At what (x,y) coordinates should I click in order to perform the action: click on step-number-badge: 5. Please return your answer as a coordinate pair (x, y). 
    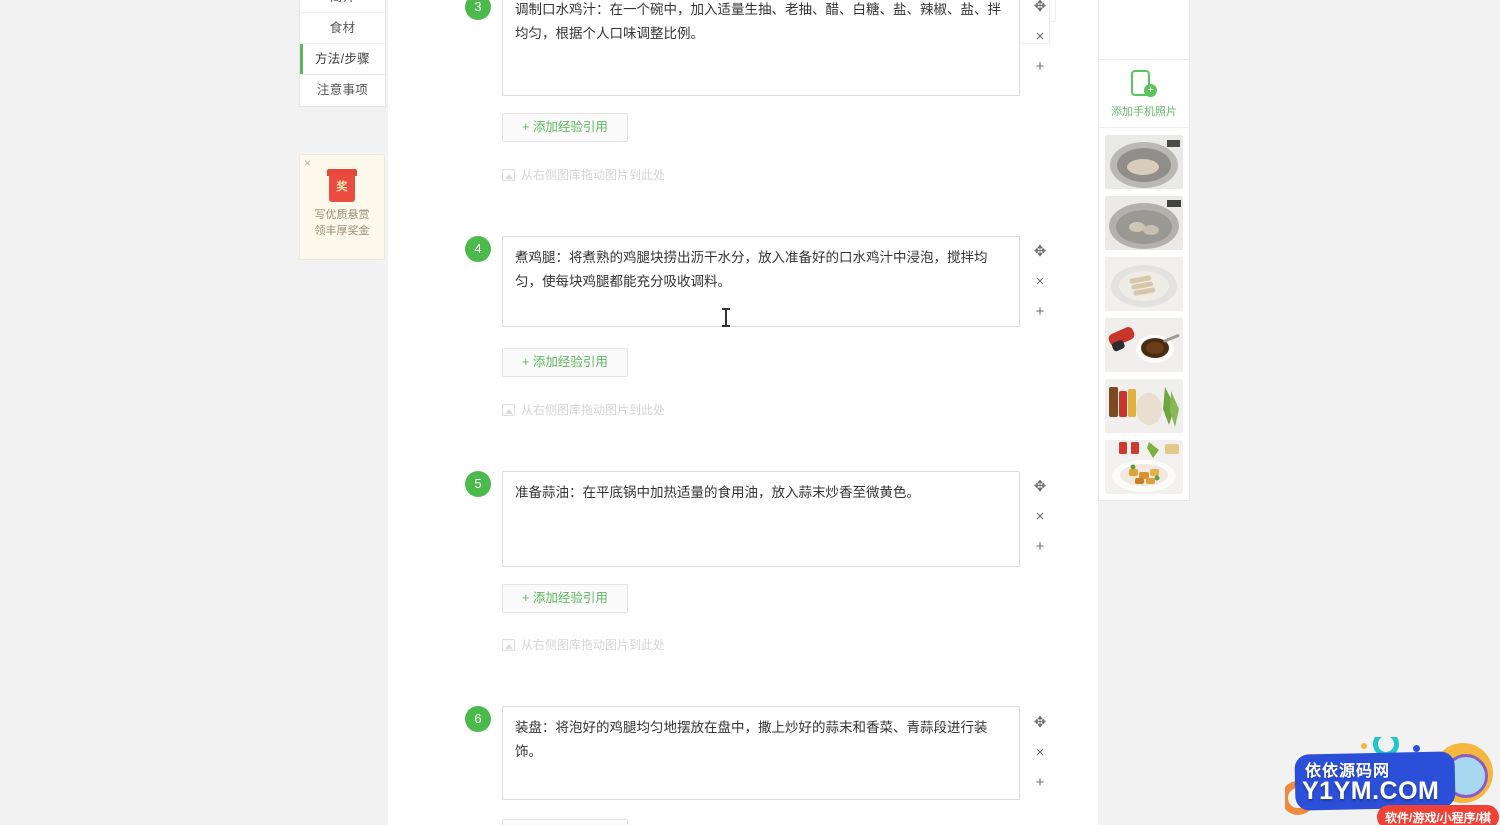
    Looking at the image, I should click on (478, 484).